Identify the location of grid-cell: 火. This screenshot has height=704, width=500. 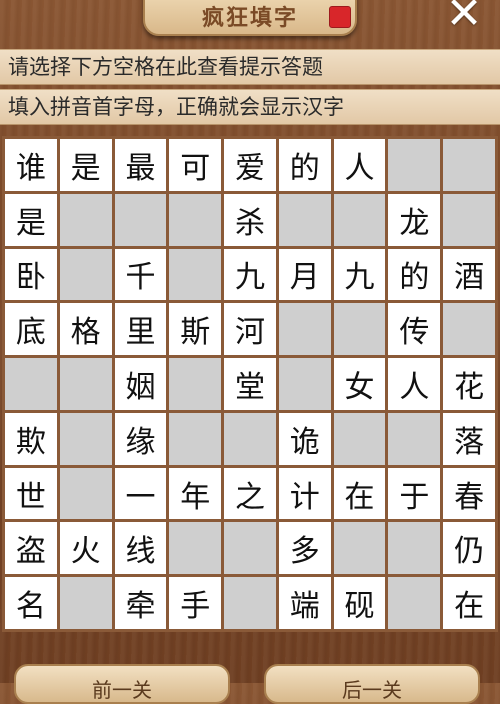
(85, 548).